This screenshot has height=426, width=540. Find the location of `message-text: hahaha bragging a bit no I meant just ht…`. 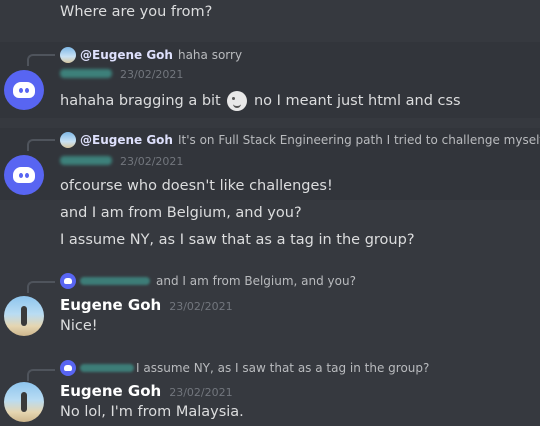

message-text: hahaha bragging a bit no I meant just ht… is located at coordinates (260, 101).